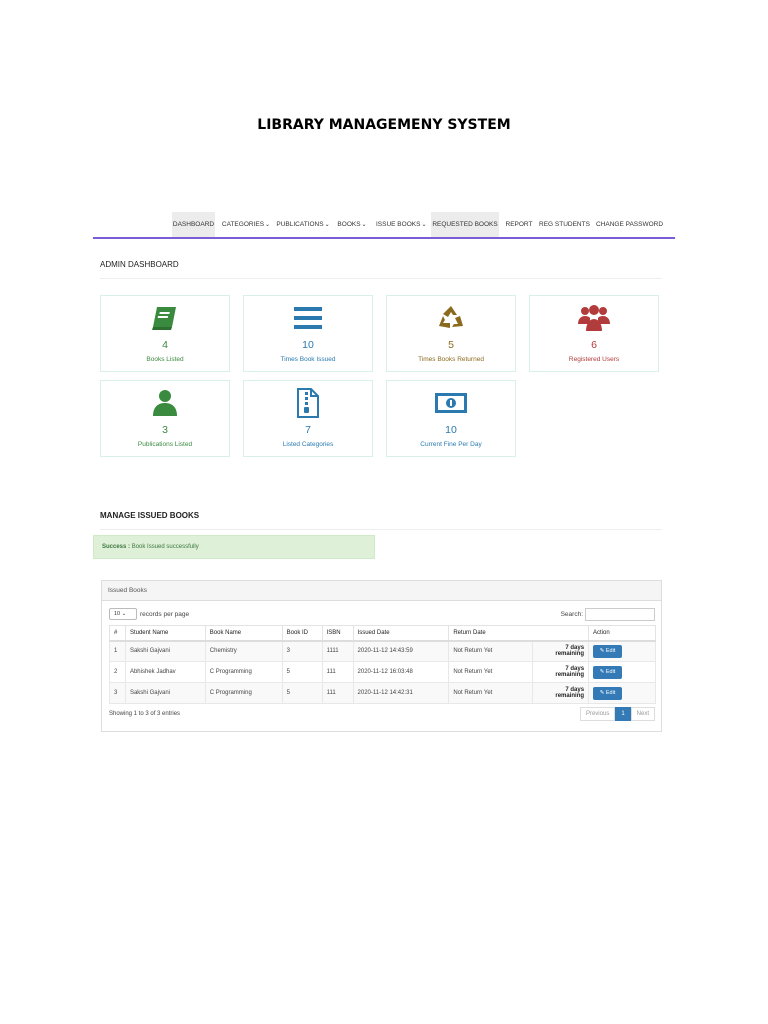  Describe the element at coordinates (308, 318) in the screenshot. I see `bars-icon` at that location.